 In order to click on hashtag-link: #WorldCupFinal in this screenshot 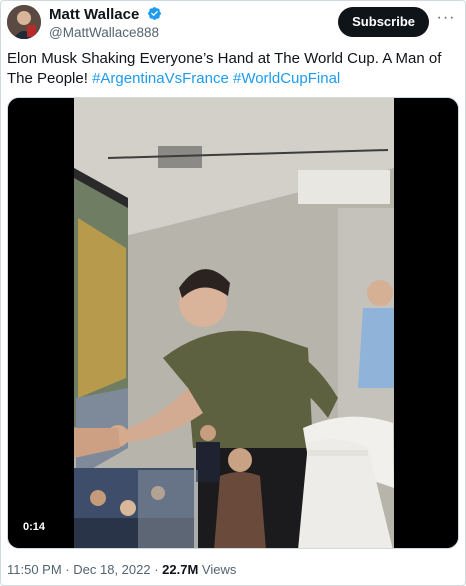, I will do `click(286, 78)`.